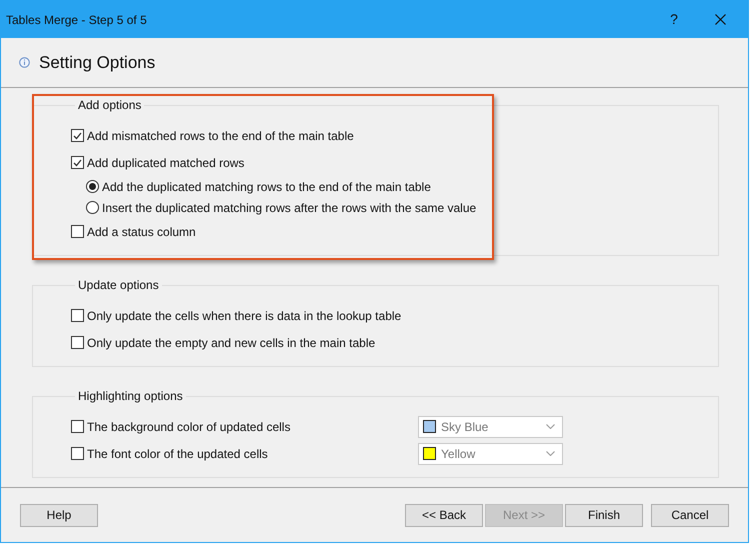  What do you see at coordinates (24, 62) in the screenshot?
I see `info-icon` at bounding box center [24, 62].